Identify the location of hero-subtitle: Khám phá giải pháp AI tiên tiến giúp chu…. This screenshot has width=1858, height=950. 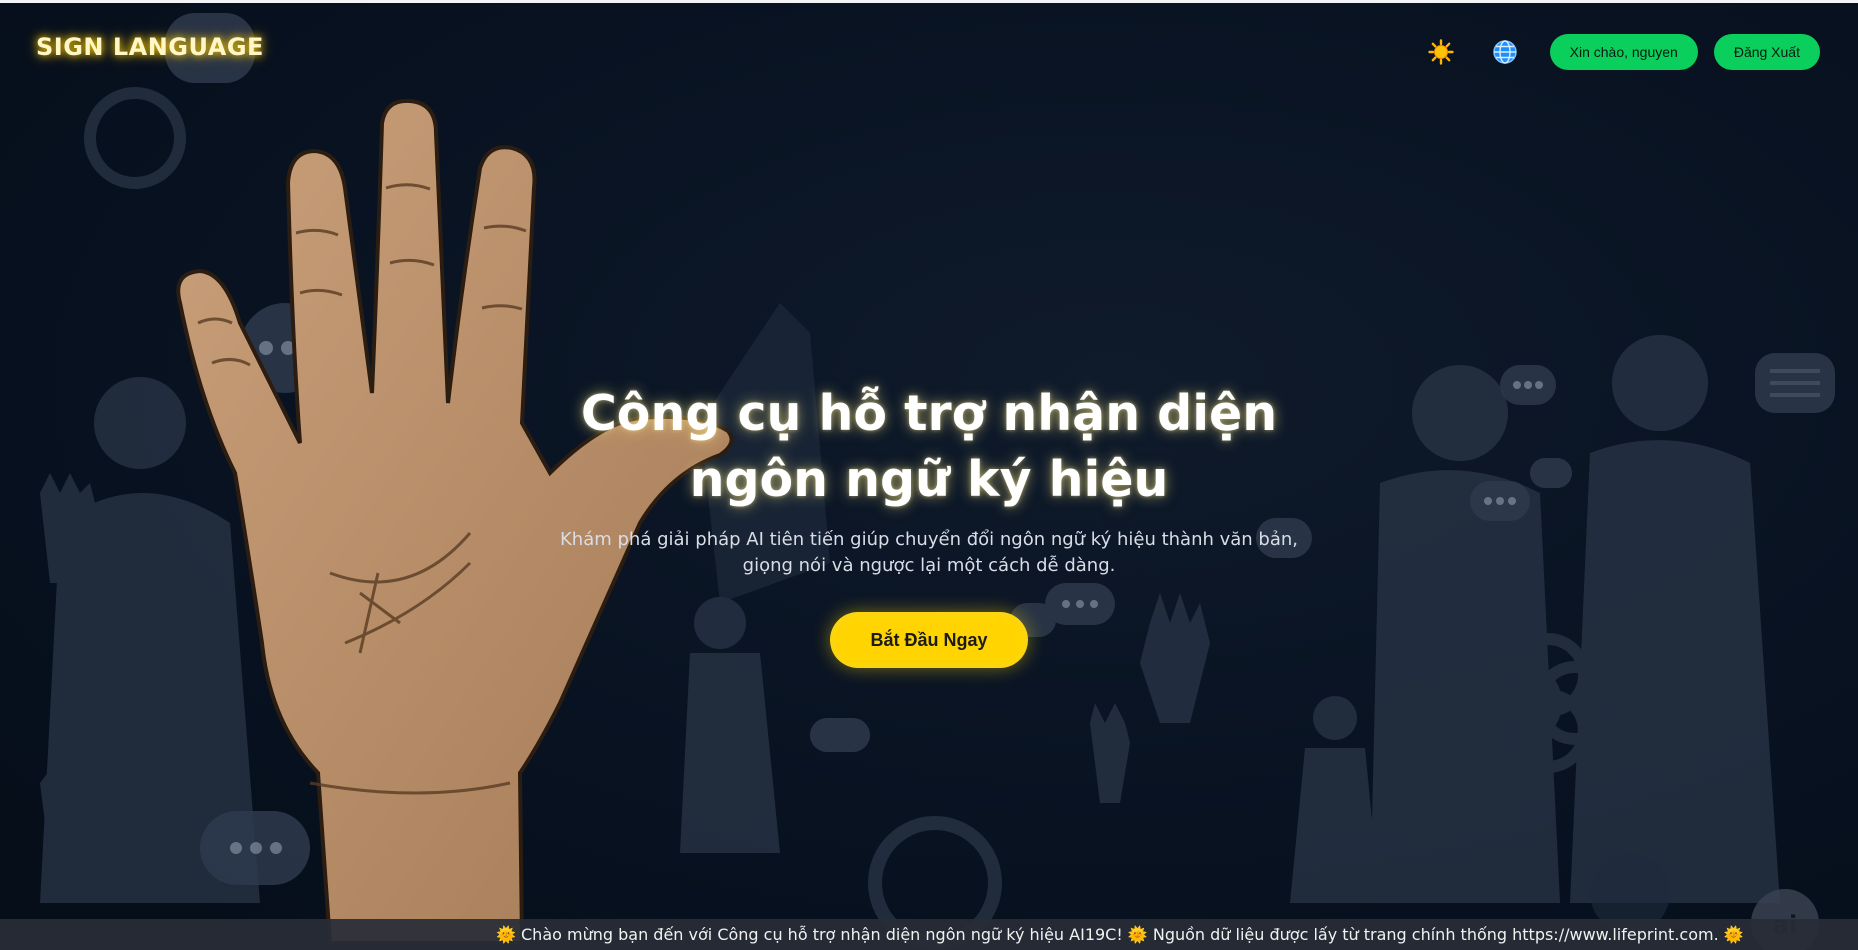
(929, 552).